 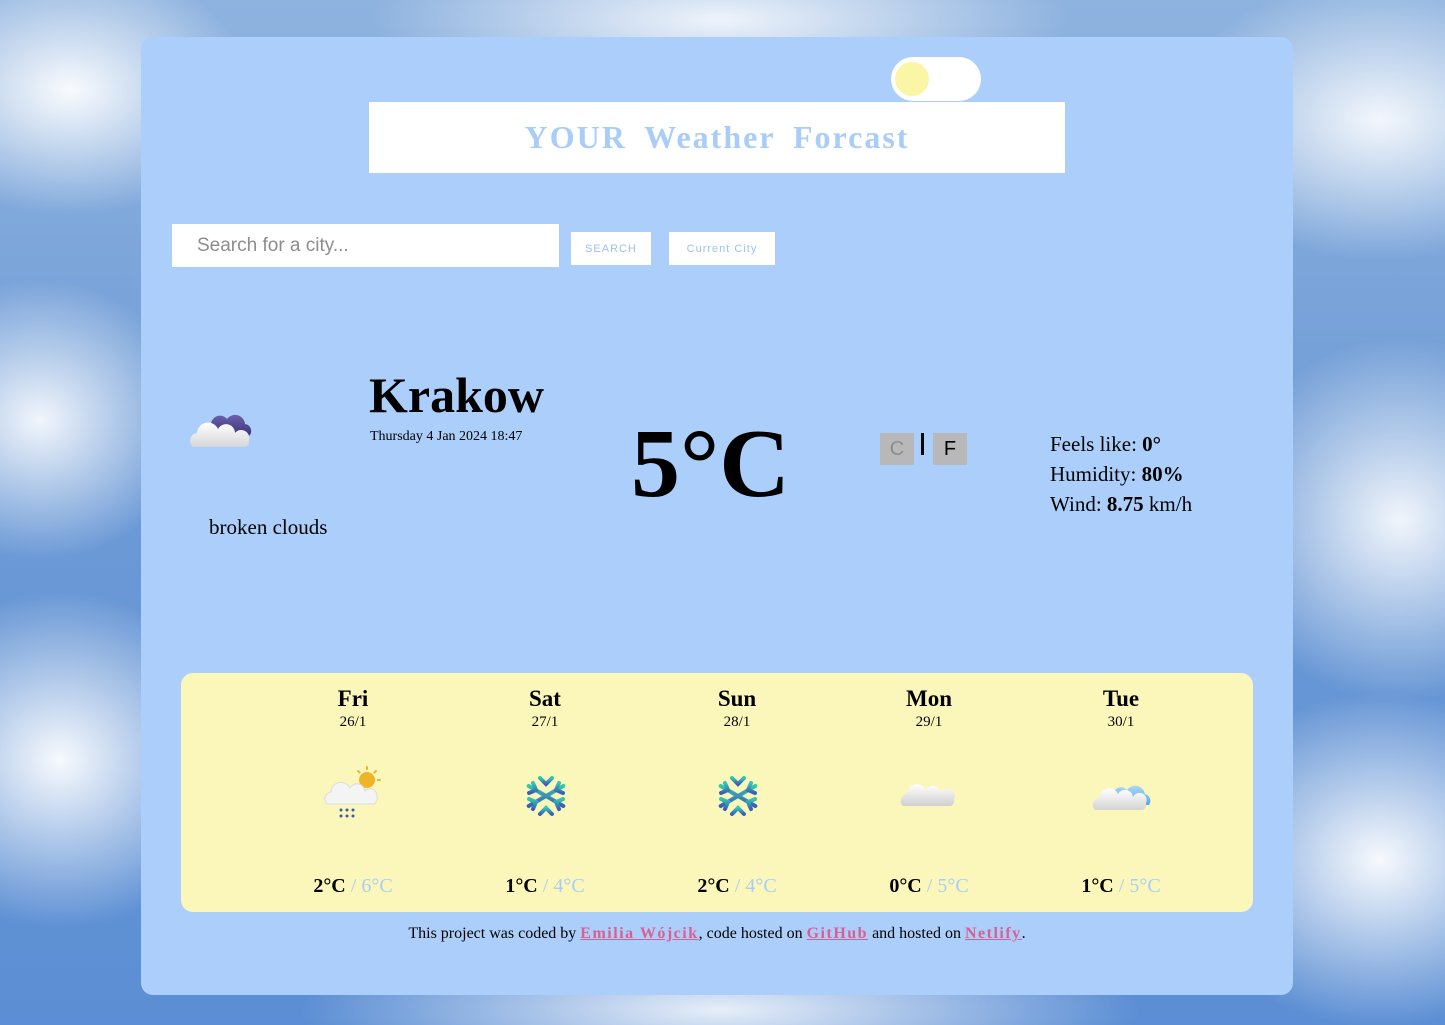 What do you see at coordinates (737, 698) in the screenshot?
I see `forecast-day-name: Sun` at bounding box center [737, 698].